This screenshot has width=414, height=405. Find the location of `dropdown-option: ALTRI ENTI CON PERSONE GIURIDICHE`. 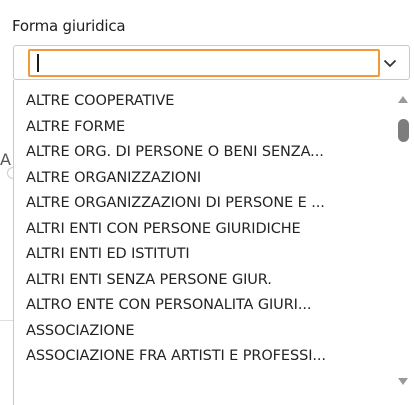

dropdown-option: ALTRI ENTI CON PERSONE GIURIDICHE is located at coordinates (206, 230).